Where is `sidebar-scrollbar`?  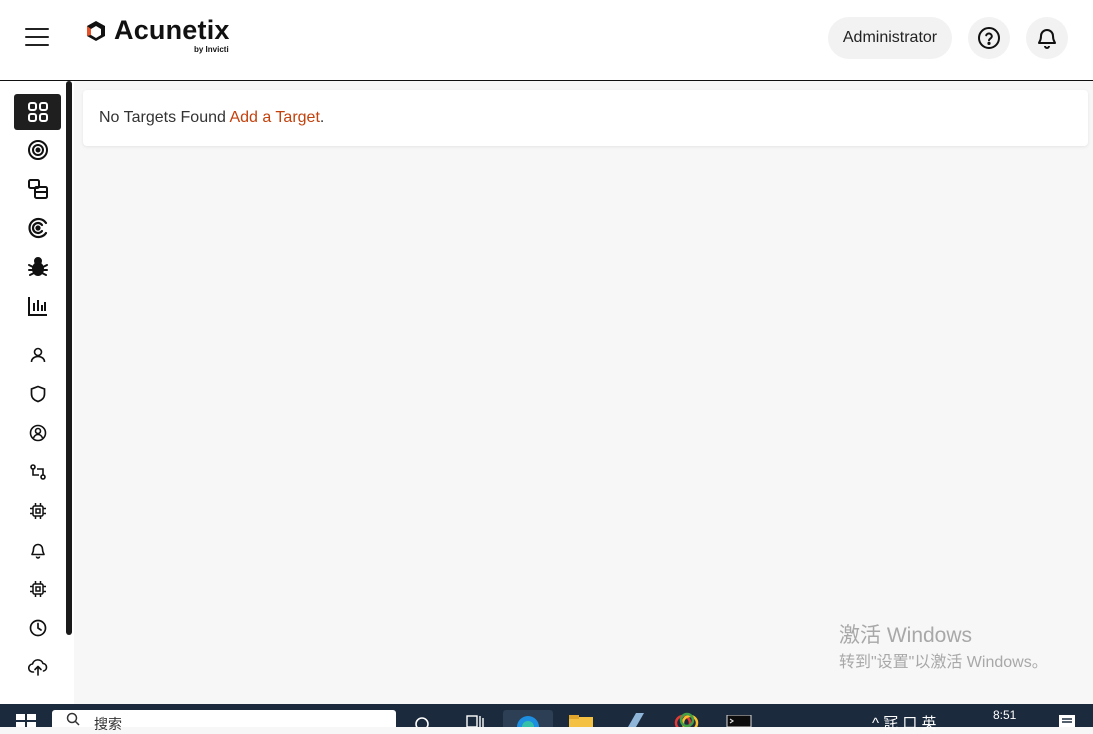
sidebar-scrollbar is located at coordinates (69, 358).